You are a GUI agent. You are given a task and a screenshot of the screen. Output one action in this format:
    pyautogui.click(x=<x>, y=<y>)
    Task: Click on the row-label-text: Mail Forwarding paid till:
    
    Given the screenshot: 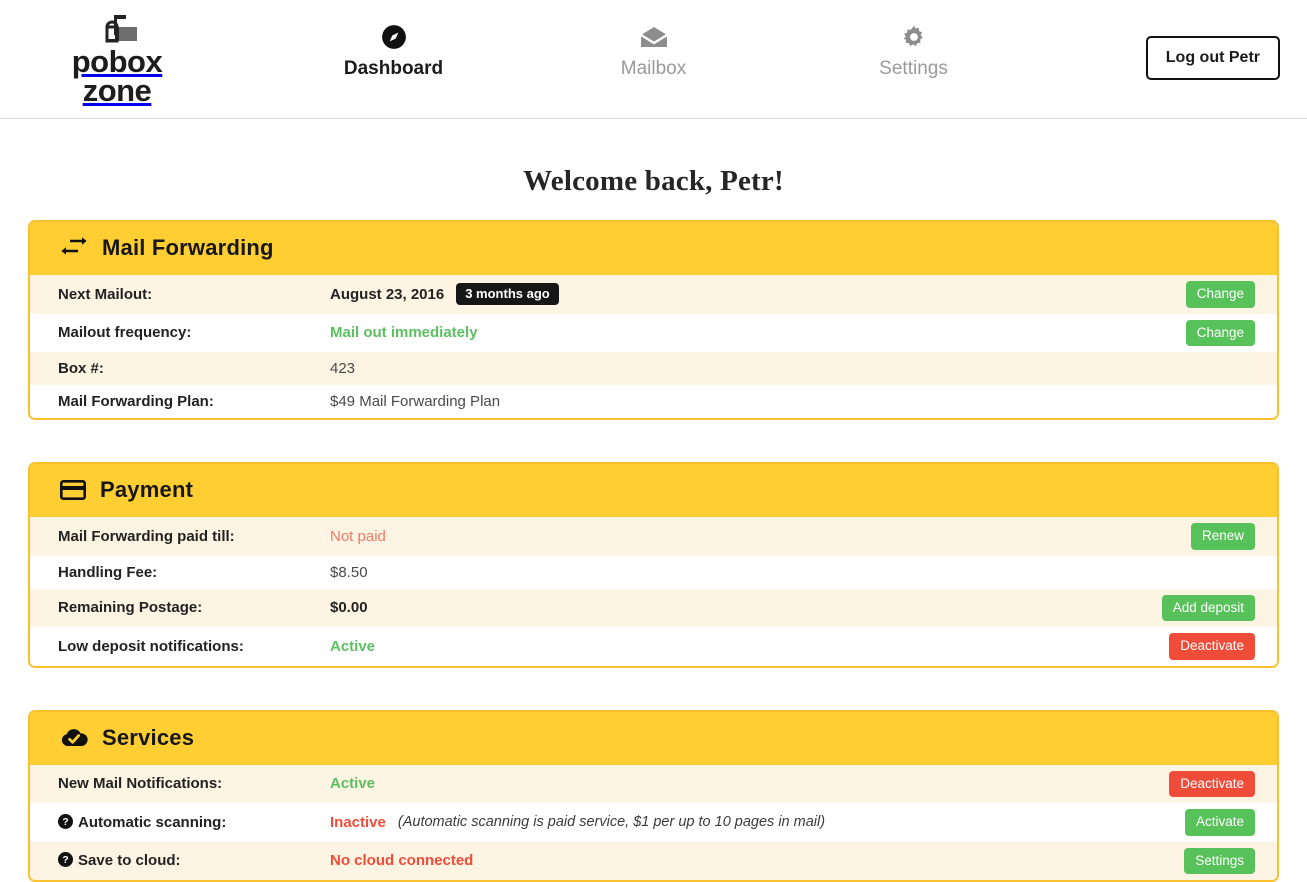 What is the action you would take?
    pyautogui.click(x=146, y=536)
    